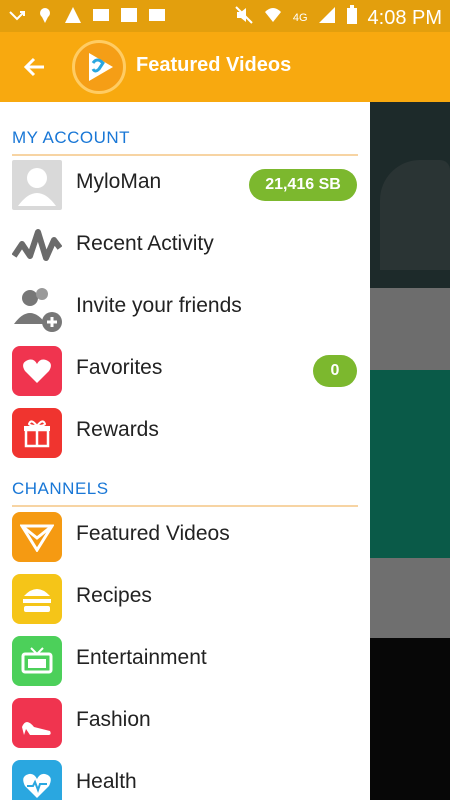 This screenshot has width=450, height=800. What do you see at coordinates (119, 181) in the screenshot?
I see `username: MyloMan` at bounding box center [119, 181].